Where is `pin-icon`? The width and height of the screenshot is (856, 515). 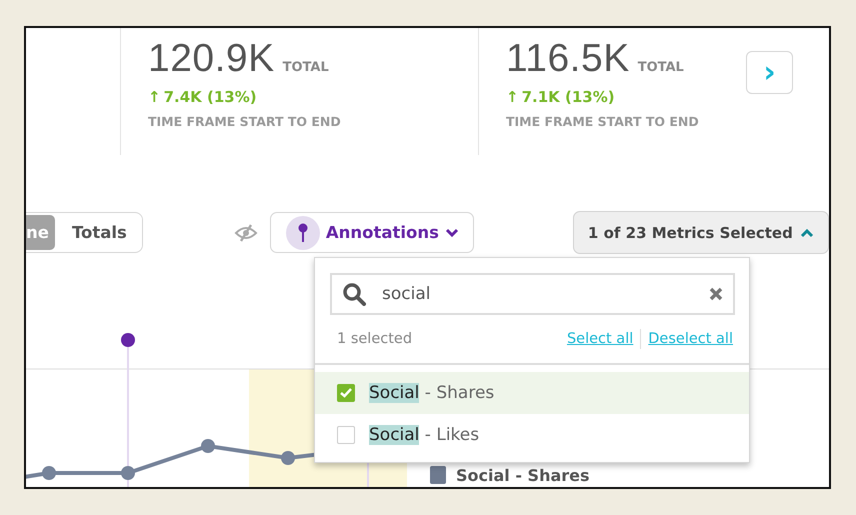
pin-icon is located at coordinates (303, 233).